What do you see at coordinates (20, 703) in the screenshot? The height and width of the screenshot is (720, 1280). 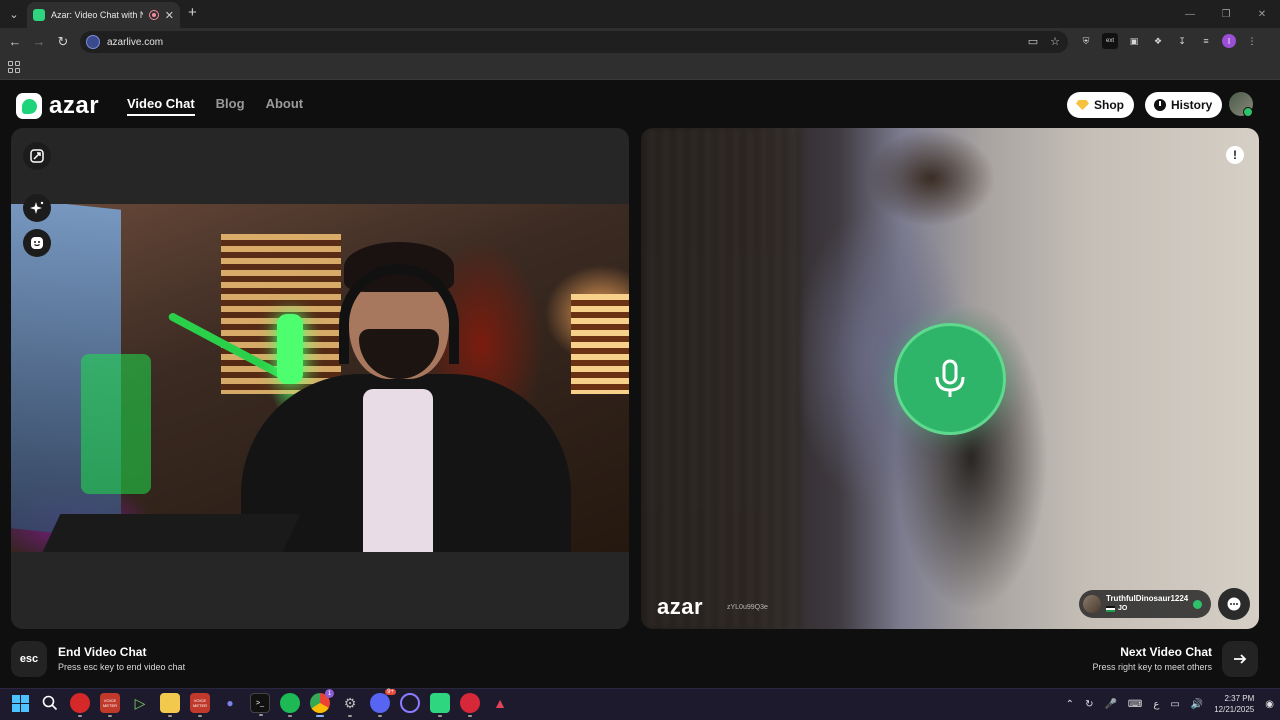 I see `windows-start-icon` at bounding box center [20, 703].